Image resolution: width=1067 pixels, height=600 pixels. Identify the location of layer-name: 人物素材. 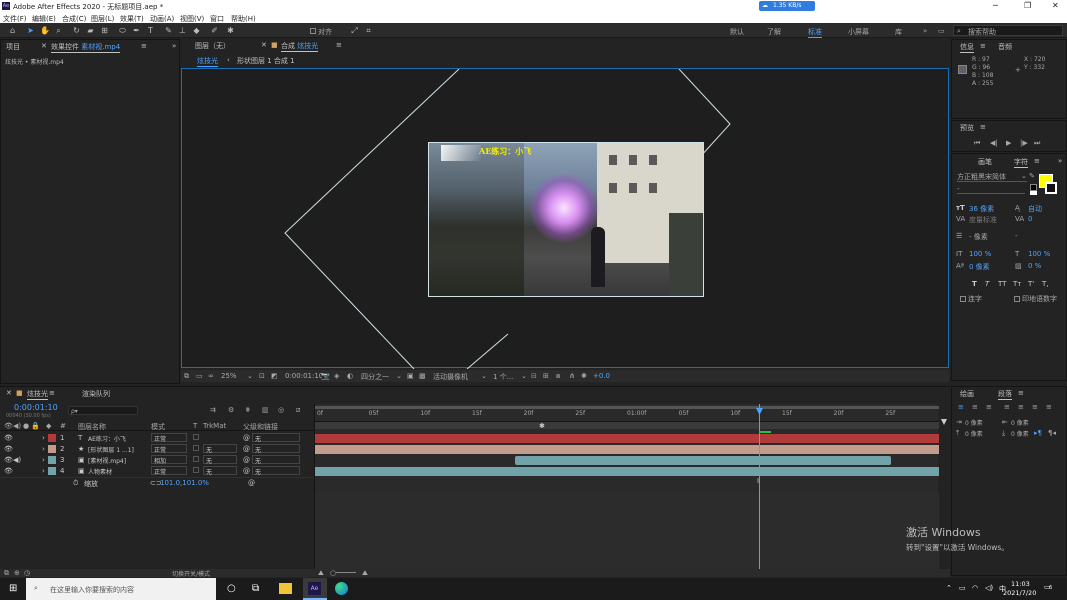
(100, 471).